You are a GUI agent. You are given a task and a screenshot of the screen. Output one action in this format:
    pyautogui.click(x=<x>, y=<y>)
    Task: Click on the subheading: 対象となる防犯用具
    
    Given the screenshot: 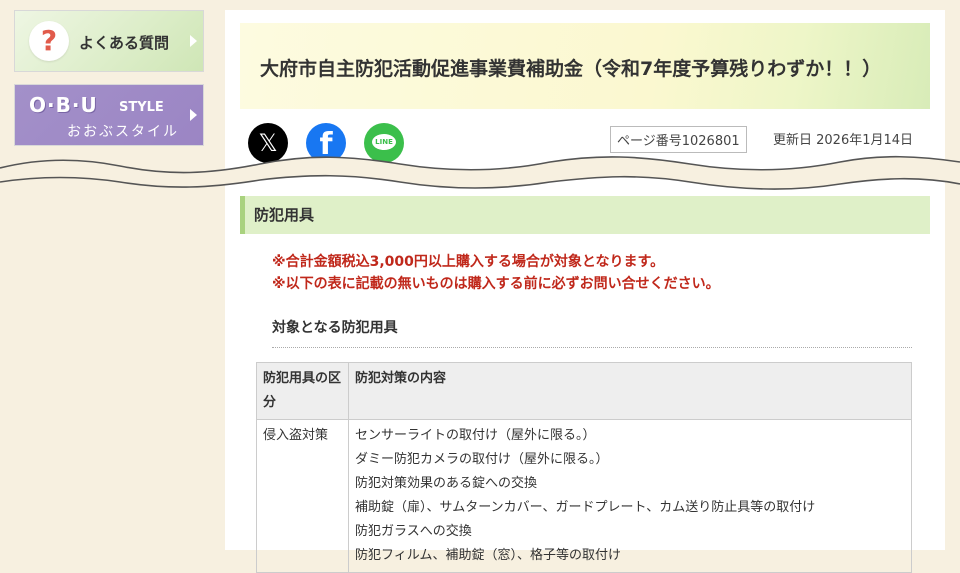 What is the action you would take?
    pyautogui.click(x=592, y=332)
    